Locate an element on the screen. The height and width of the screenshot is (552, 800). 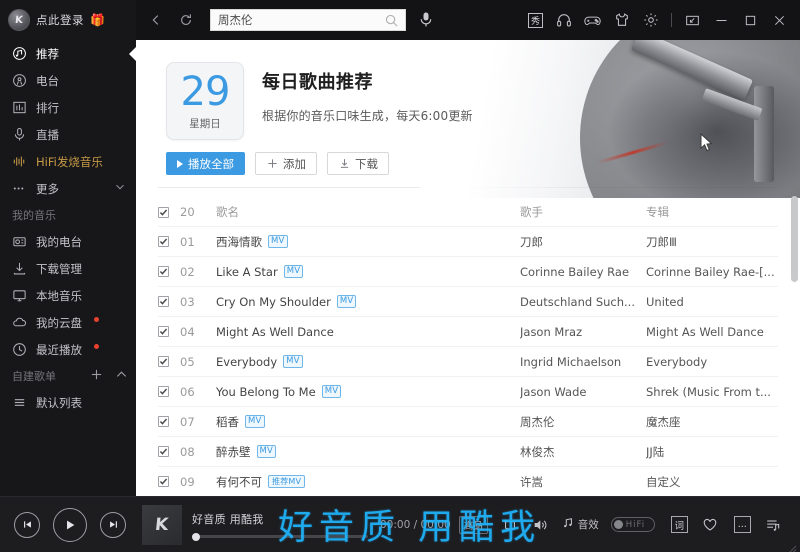
row-artist: 周杰伦 is located at coordinates (583, 422).